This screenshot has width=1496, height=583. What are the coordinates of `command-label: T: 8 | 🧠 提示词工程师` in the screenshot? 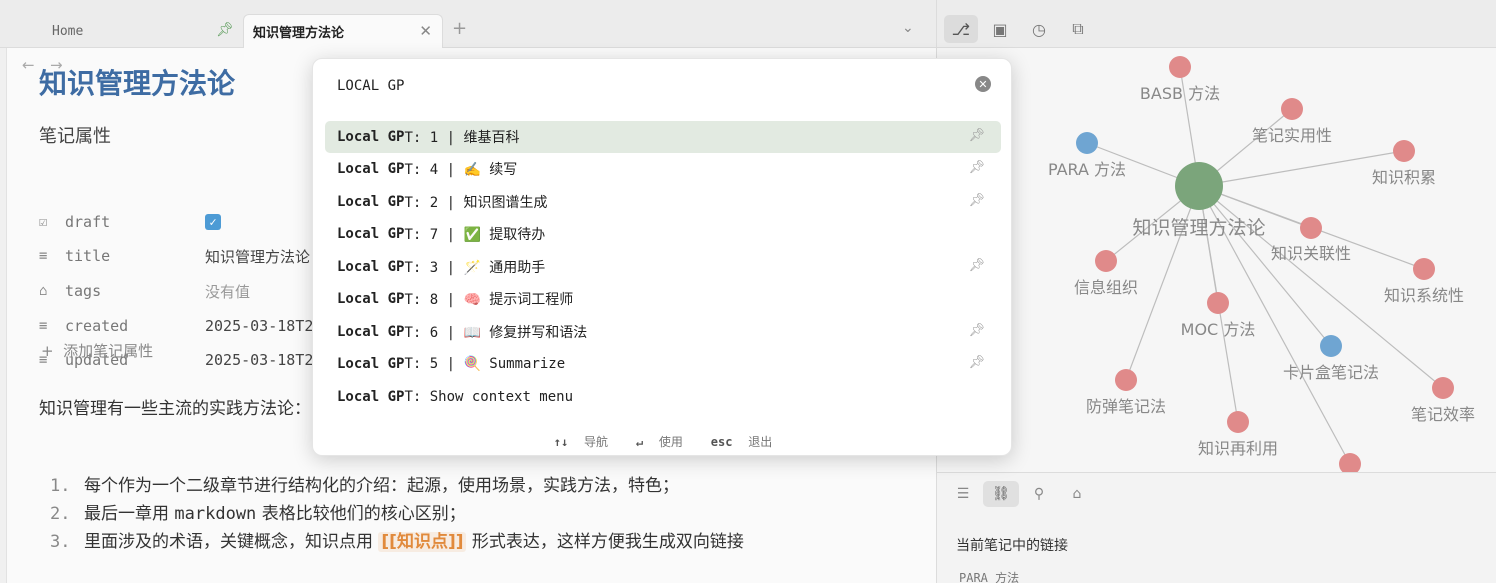 It's located at (489, 300).